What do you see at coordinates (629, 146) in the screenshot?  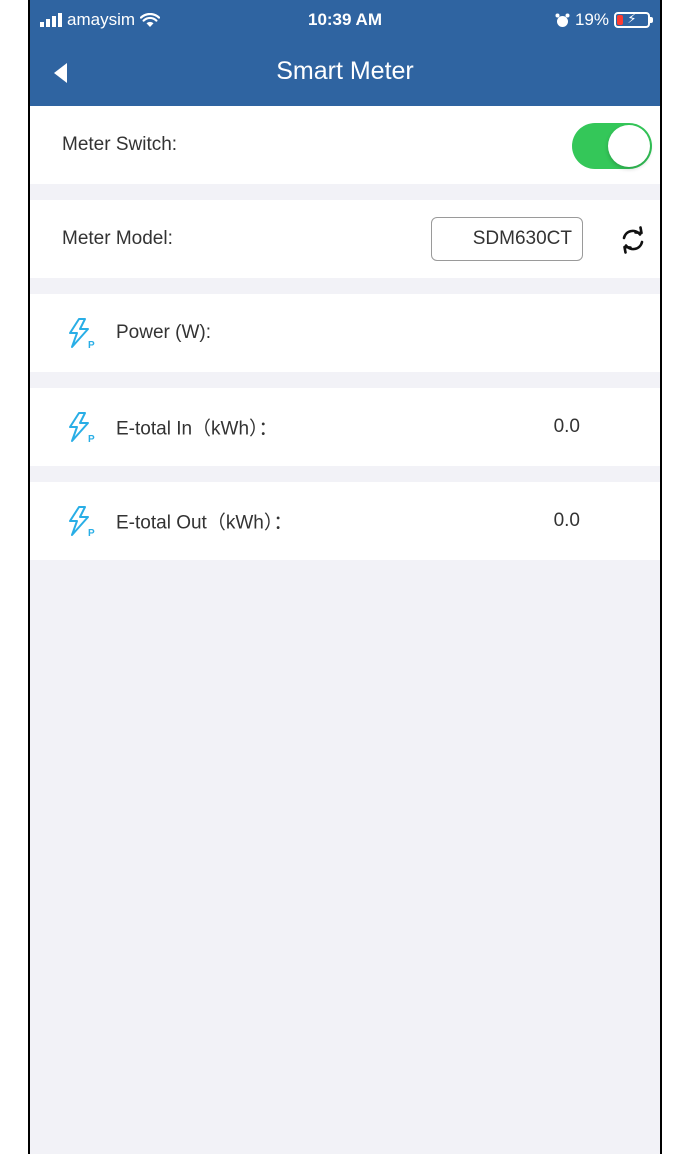 I see `toggle-knob` at bounding box center [629, 146].